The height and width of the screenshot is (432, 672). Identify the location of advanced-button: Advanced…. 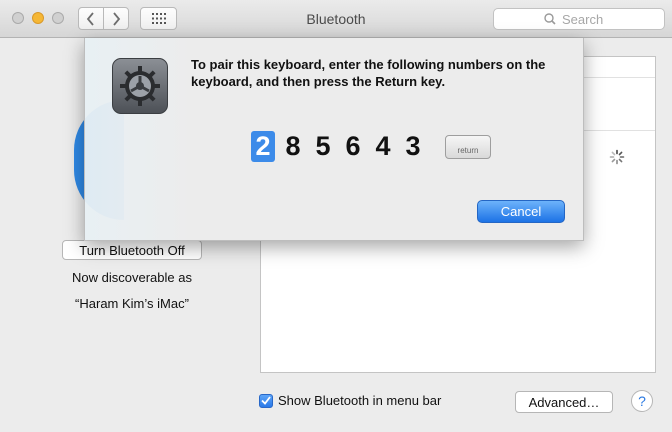
(564, 402).